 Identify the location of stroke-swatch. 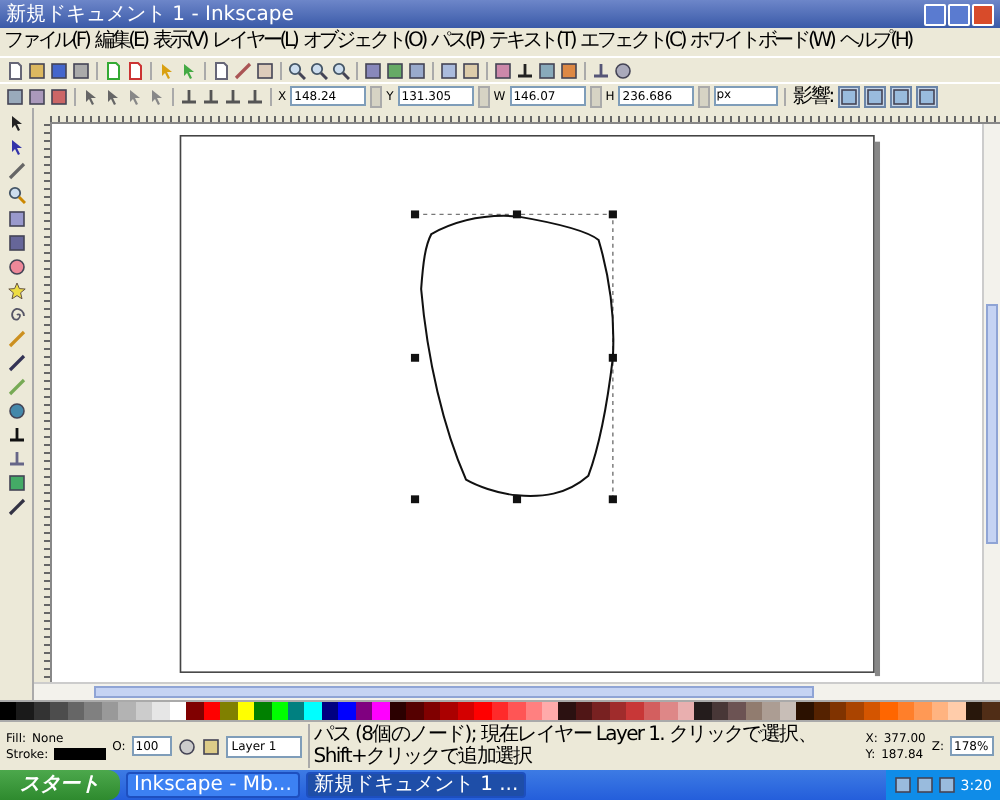
(80, 754).